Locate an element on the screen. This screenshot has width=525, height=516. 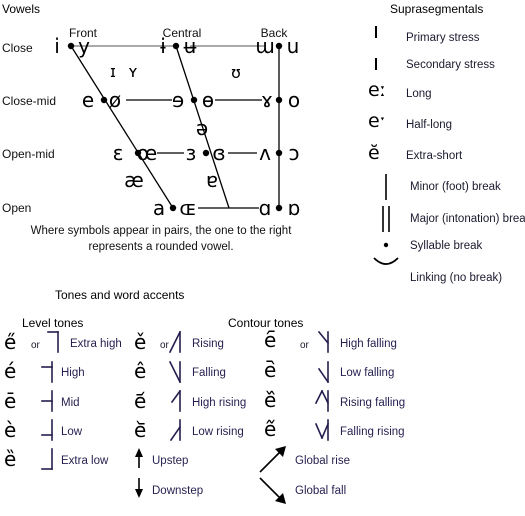
vowel-symbol: ɒ is located at coordinates (294, 208).